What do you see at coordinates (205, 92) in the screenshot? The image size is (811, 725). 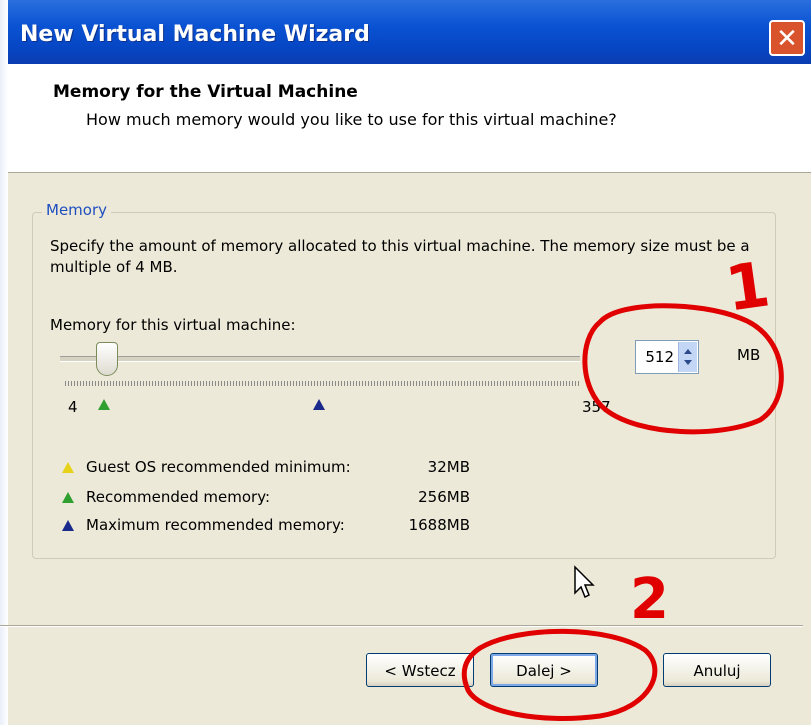 I see `page-title: Memory for the Virtual Machine` at bounding box center [205, 92].